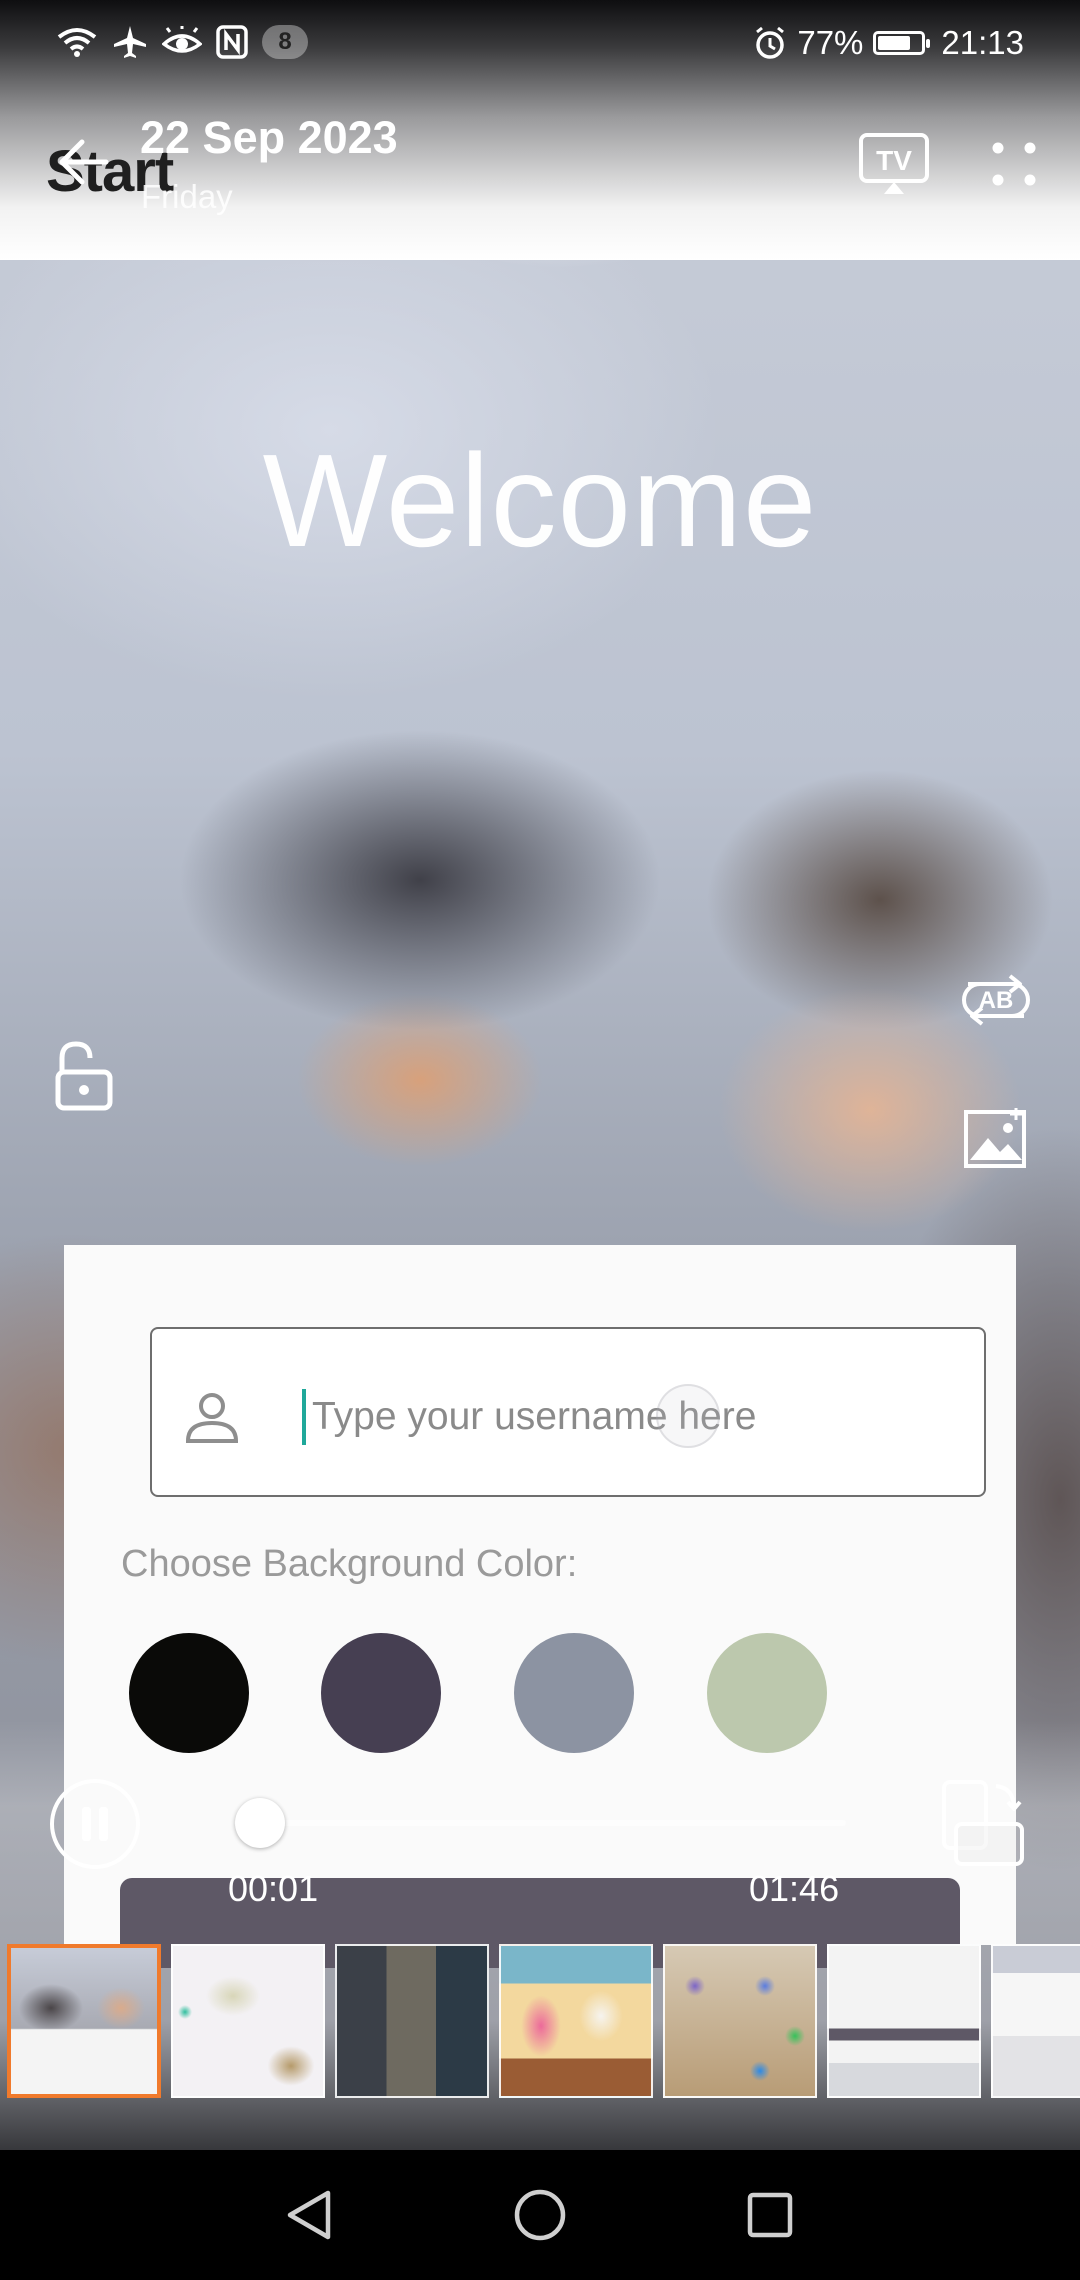 The height and width of the screenshot is (2280, 1080). Describe the element at coordinates (82, 162) in the screenshot. I see `back-arrow-icon` at that location.